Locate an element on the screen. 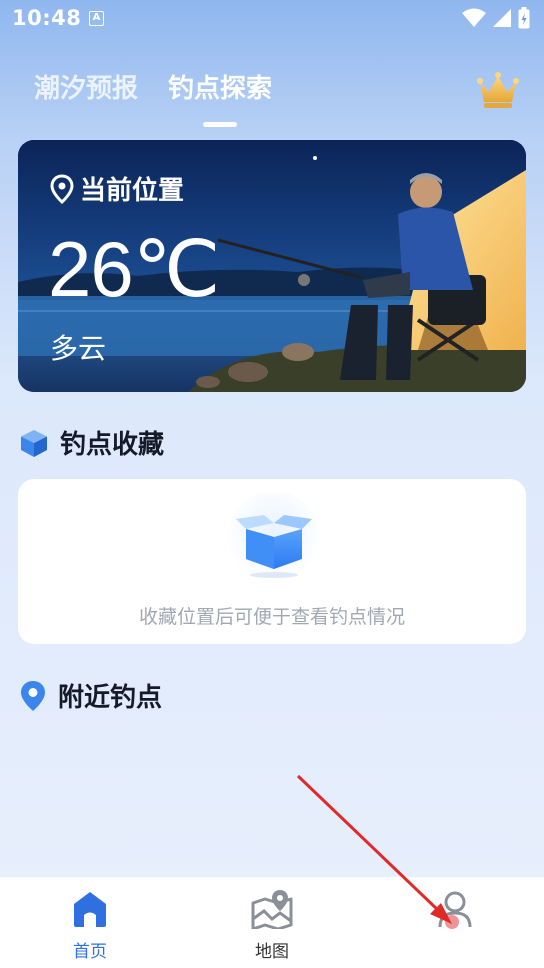 Image resolution: width=544 pixels, height=968 pixels. tab-tide-forecast: 潮汐预报 is located at coordinates (86, 86).